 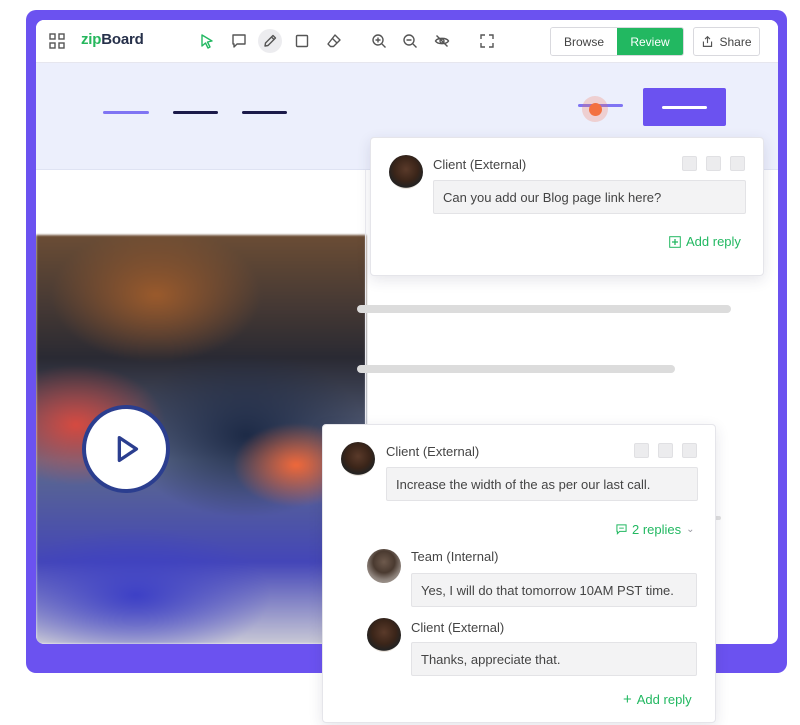 I want to click on eye-off-icon, so click(x=442, y=41).